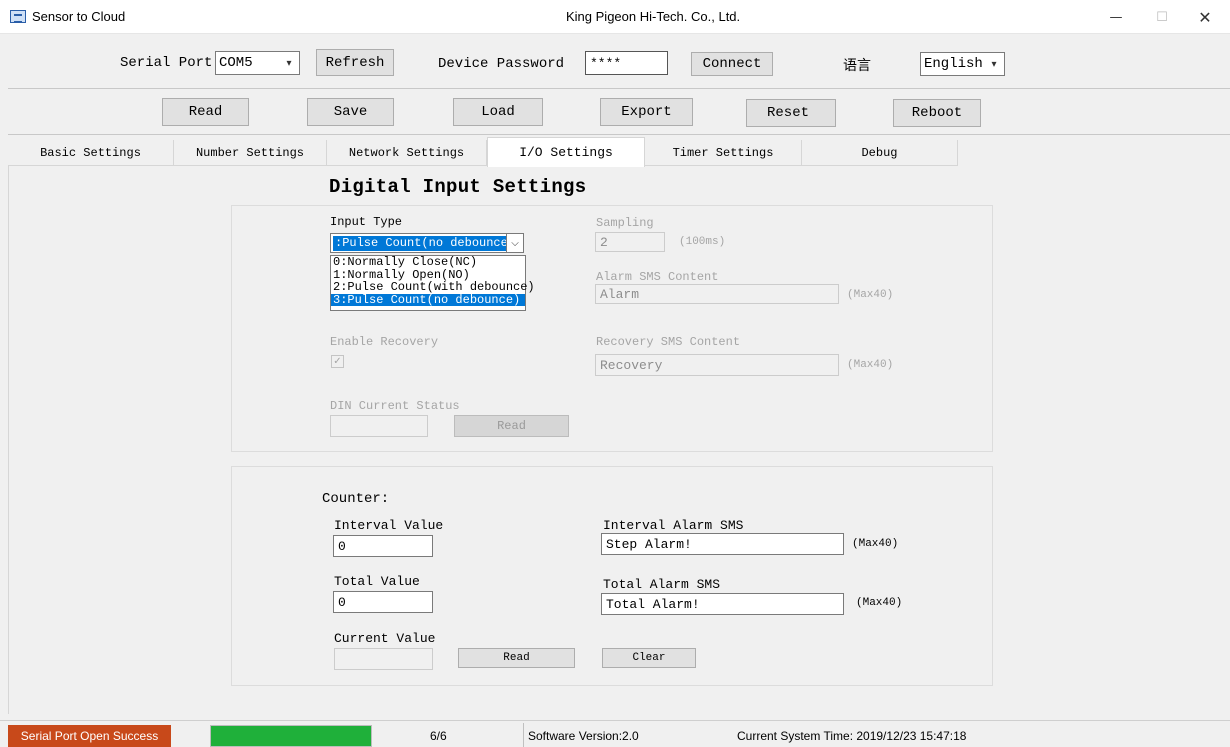 The width and height of the screenshot is (1230, 747). What do you see at coordinates (383, 659) in the screenshot?
I see `current-value-field` at bounding box center [383, 659].